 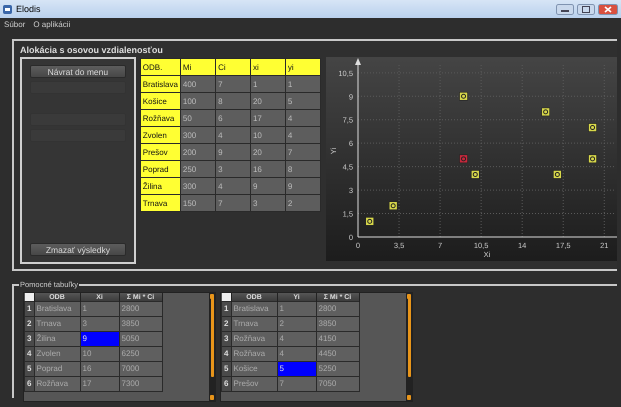 I want to click on window-title: Elodis, so click(x=29, y=9).